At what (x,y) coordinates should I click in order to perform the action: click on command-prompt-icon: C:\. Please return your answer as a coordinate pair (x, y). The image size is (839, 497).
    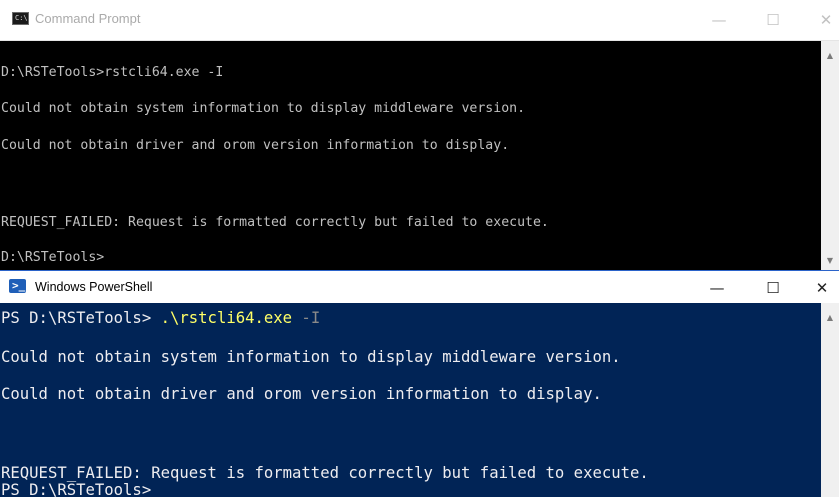
    Looking at the image, I should click on (20, 18).